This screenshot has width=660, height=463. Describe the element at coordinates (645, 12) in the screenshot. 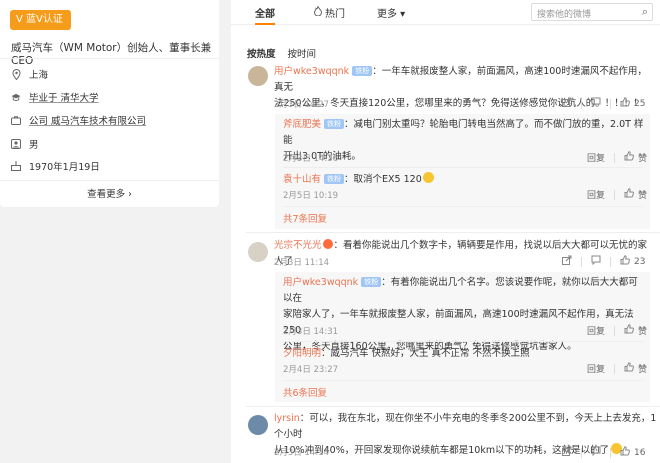

I see `search-icon: ⌕` at that location.